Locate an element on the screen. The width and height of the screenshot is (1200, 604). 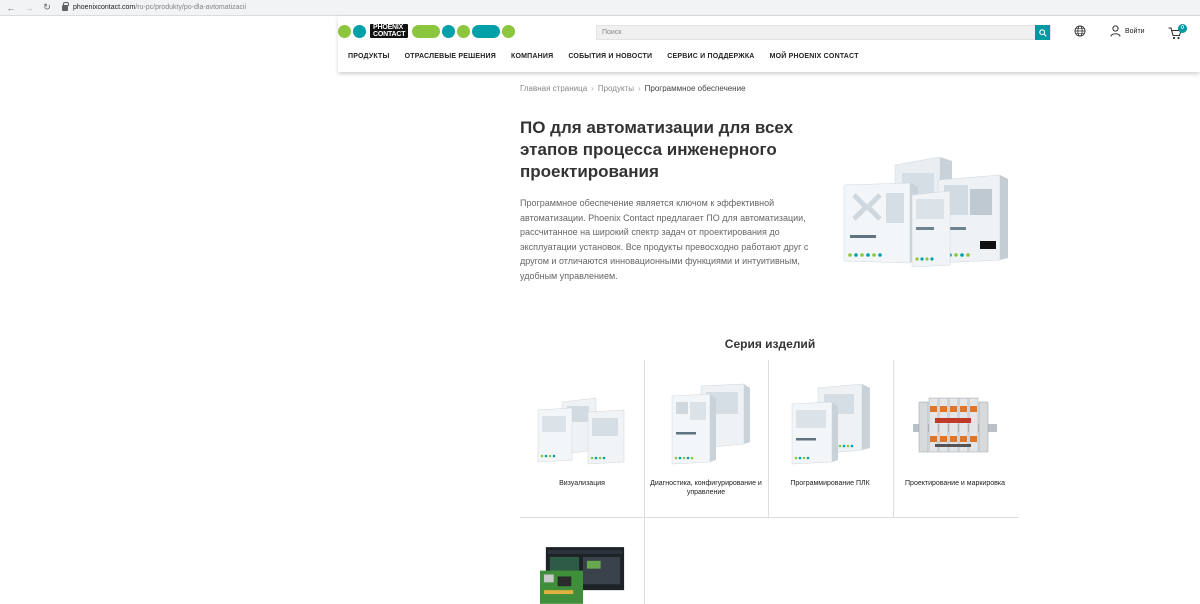
phoenix-contact-logo: PHOENIX CONTACT is located at coordinates (427, 31).